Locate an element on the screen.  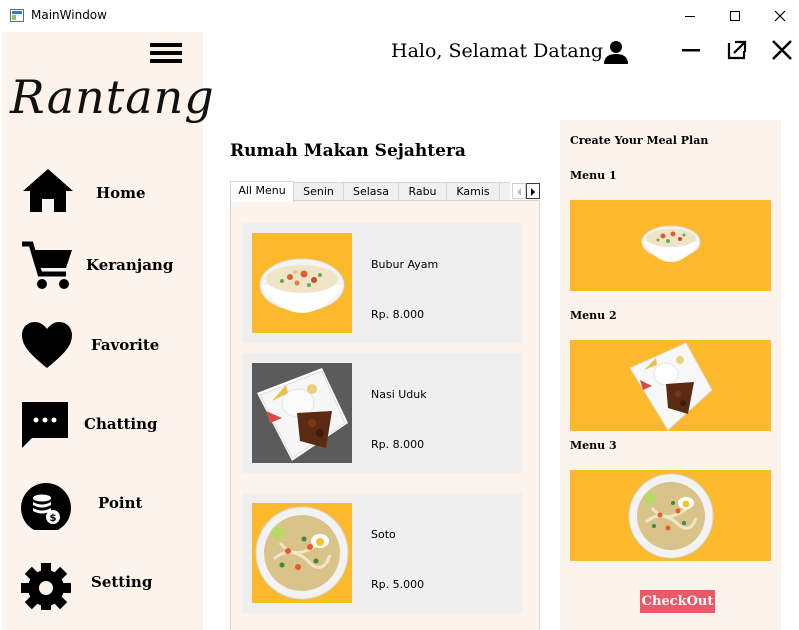
tab-scroll-left-button is located at coordinates (519, 191).